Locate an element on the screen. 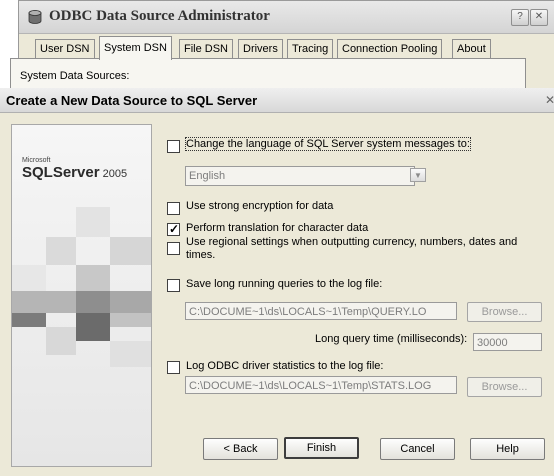 The image size is (554, 476). sql-server-logo: Microsoft SQLServer 2005 is located at coordinates (74, 169).